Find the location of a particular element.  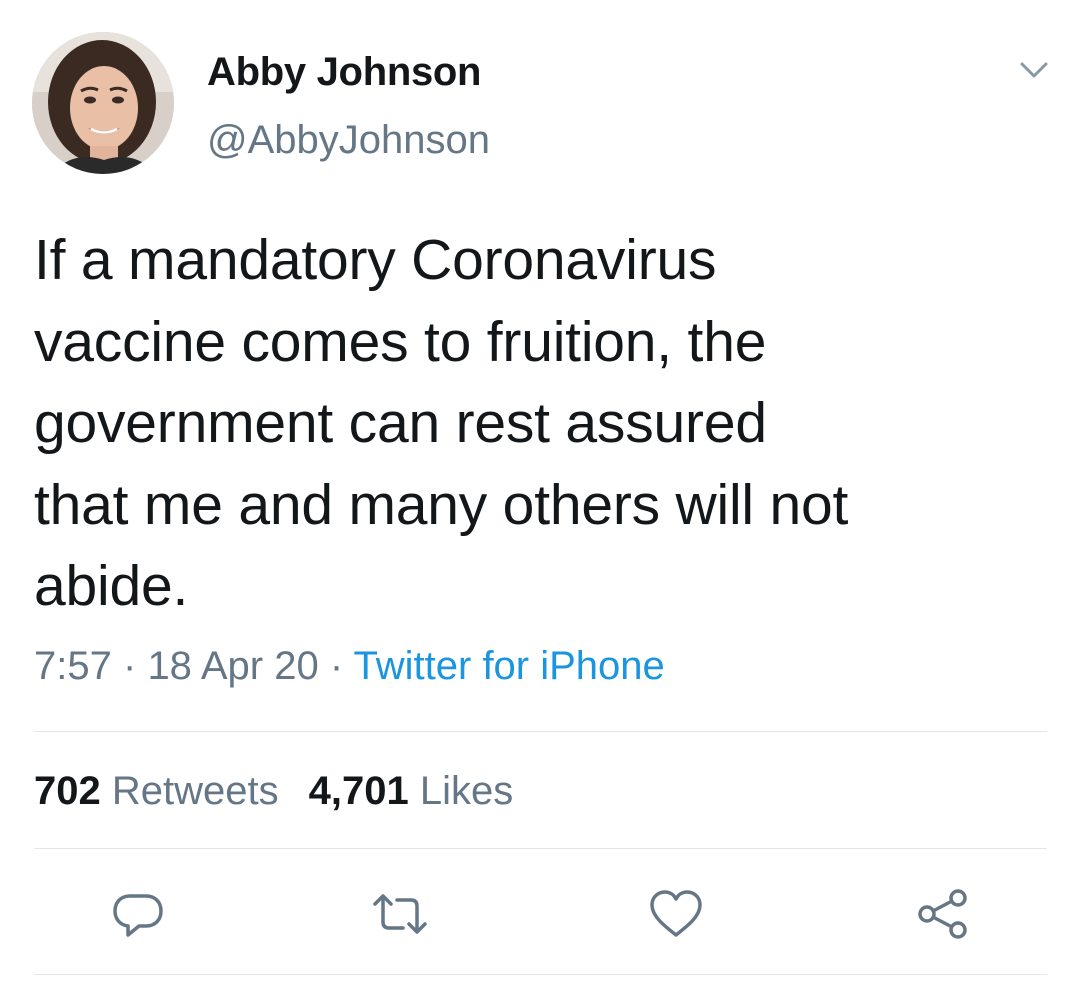

tweet-date: 18 Apr 20 is located at coordinates (233, 666).